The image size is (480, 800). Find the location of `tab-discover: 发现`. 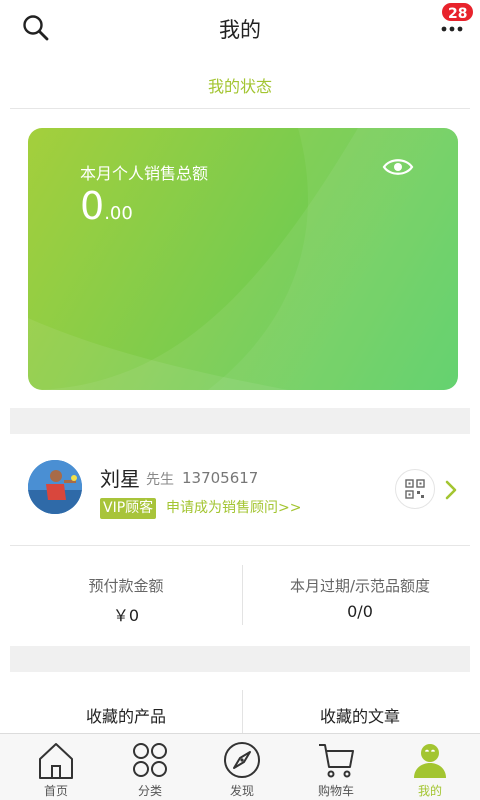

tab-discover: 发现 is located at coordinates (242, 767).